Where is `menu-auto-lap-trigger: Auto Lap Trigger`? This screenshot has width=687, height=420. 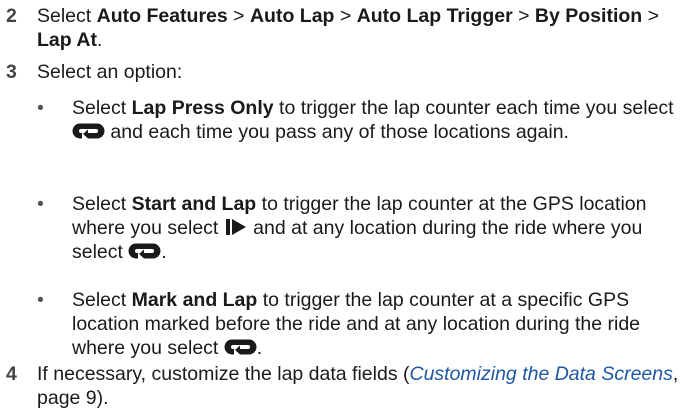 menu-auto-lap-trigger: Auto Lap Trigger is located at coordinates (434, 16).